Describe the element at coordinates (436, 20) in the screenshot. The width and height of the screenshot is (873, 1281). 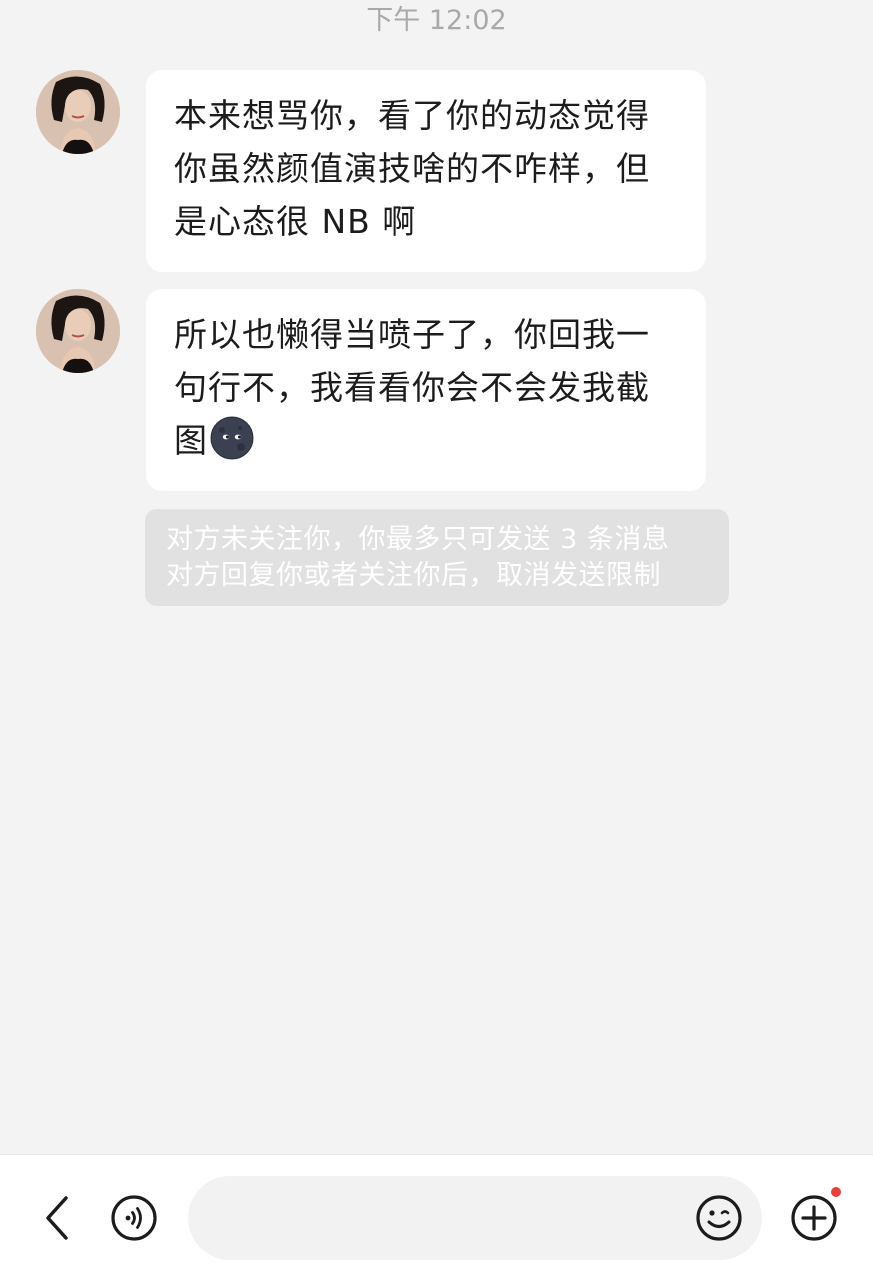
I see `chat-timestamp: 下午 12:02` at that location.